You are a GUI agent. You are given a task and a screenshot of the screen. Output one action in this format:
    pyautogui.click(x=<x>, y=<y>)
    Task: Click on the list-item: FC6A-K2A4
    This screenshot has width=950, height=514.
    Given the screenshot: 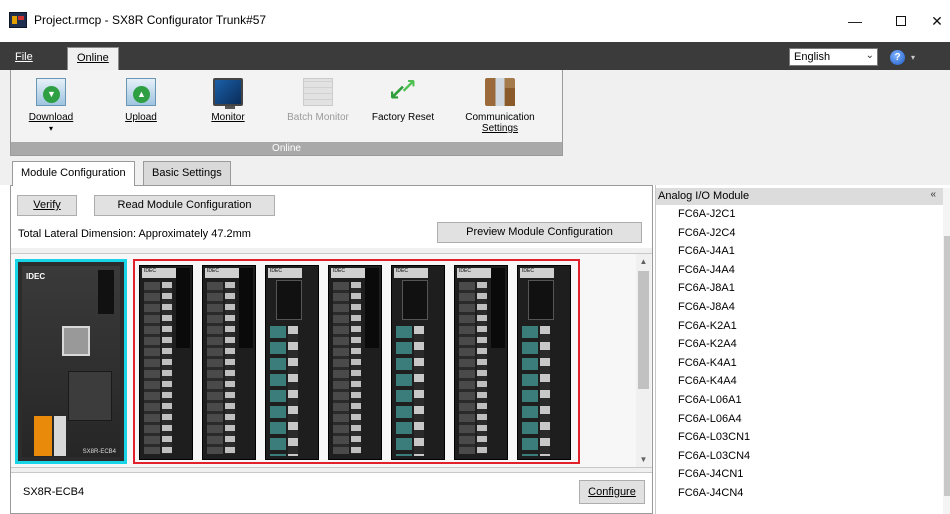 What is the action you would take?
    pyautogui.click(x=798, y=344)
    